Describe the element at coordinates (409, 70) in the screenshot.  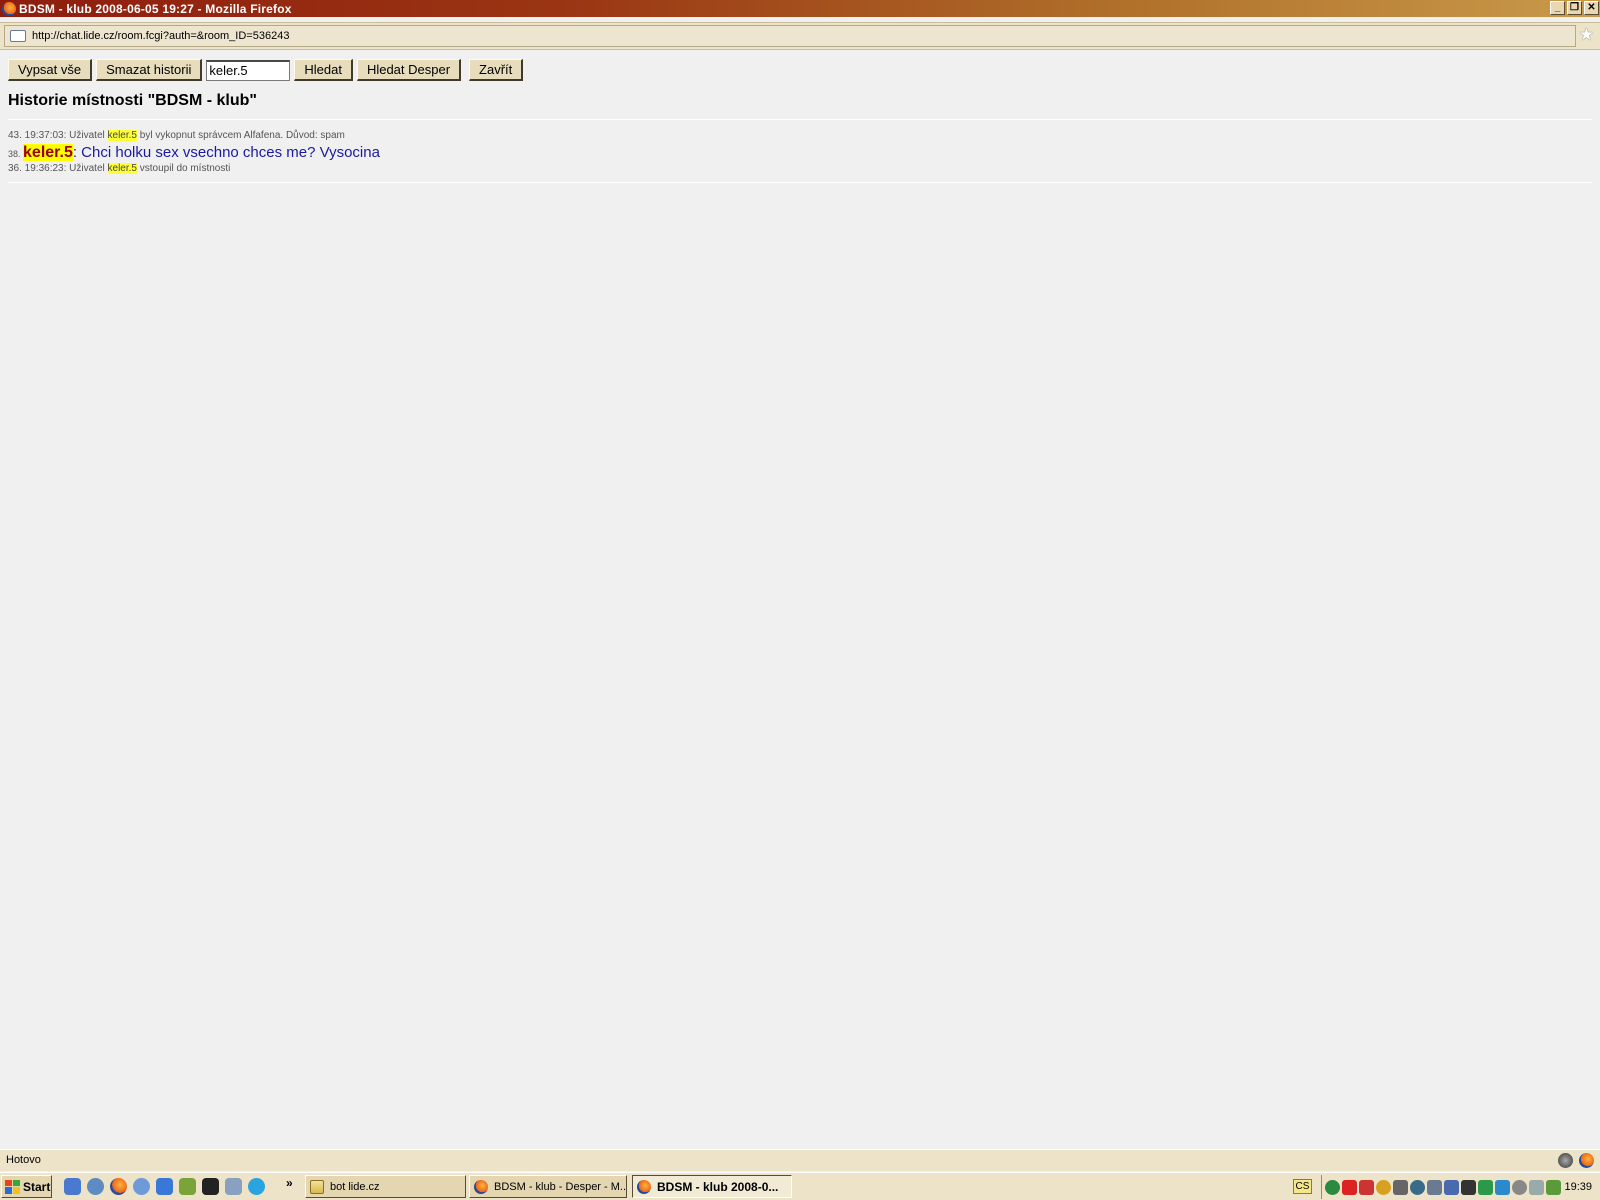
I see `search-desper-button: Hledat Desper` at that location.